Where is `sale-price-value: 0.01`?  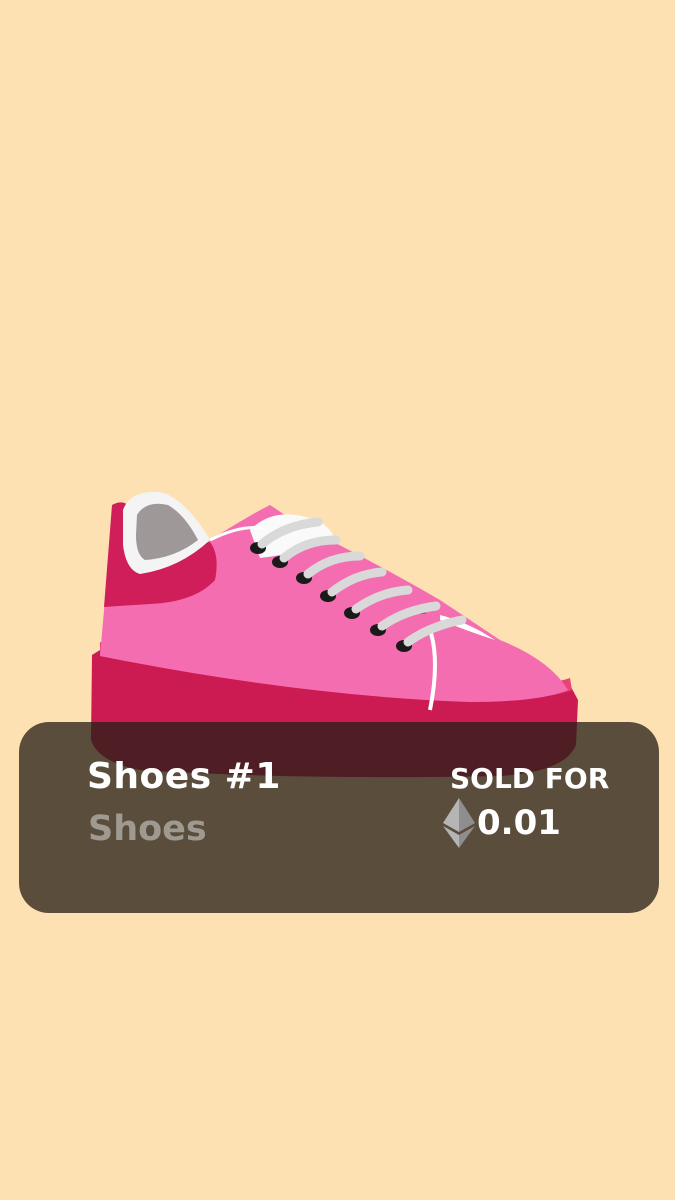
sale-price-value: 0.01 is located at coordinates (519, 823).